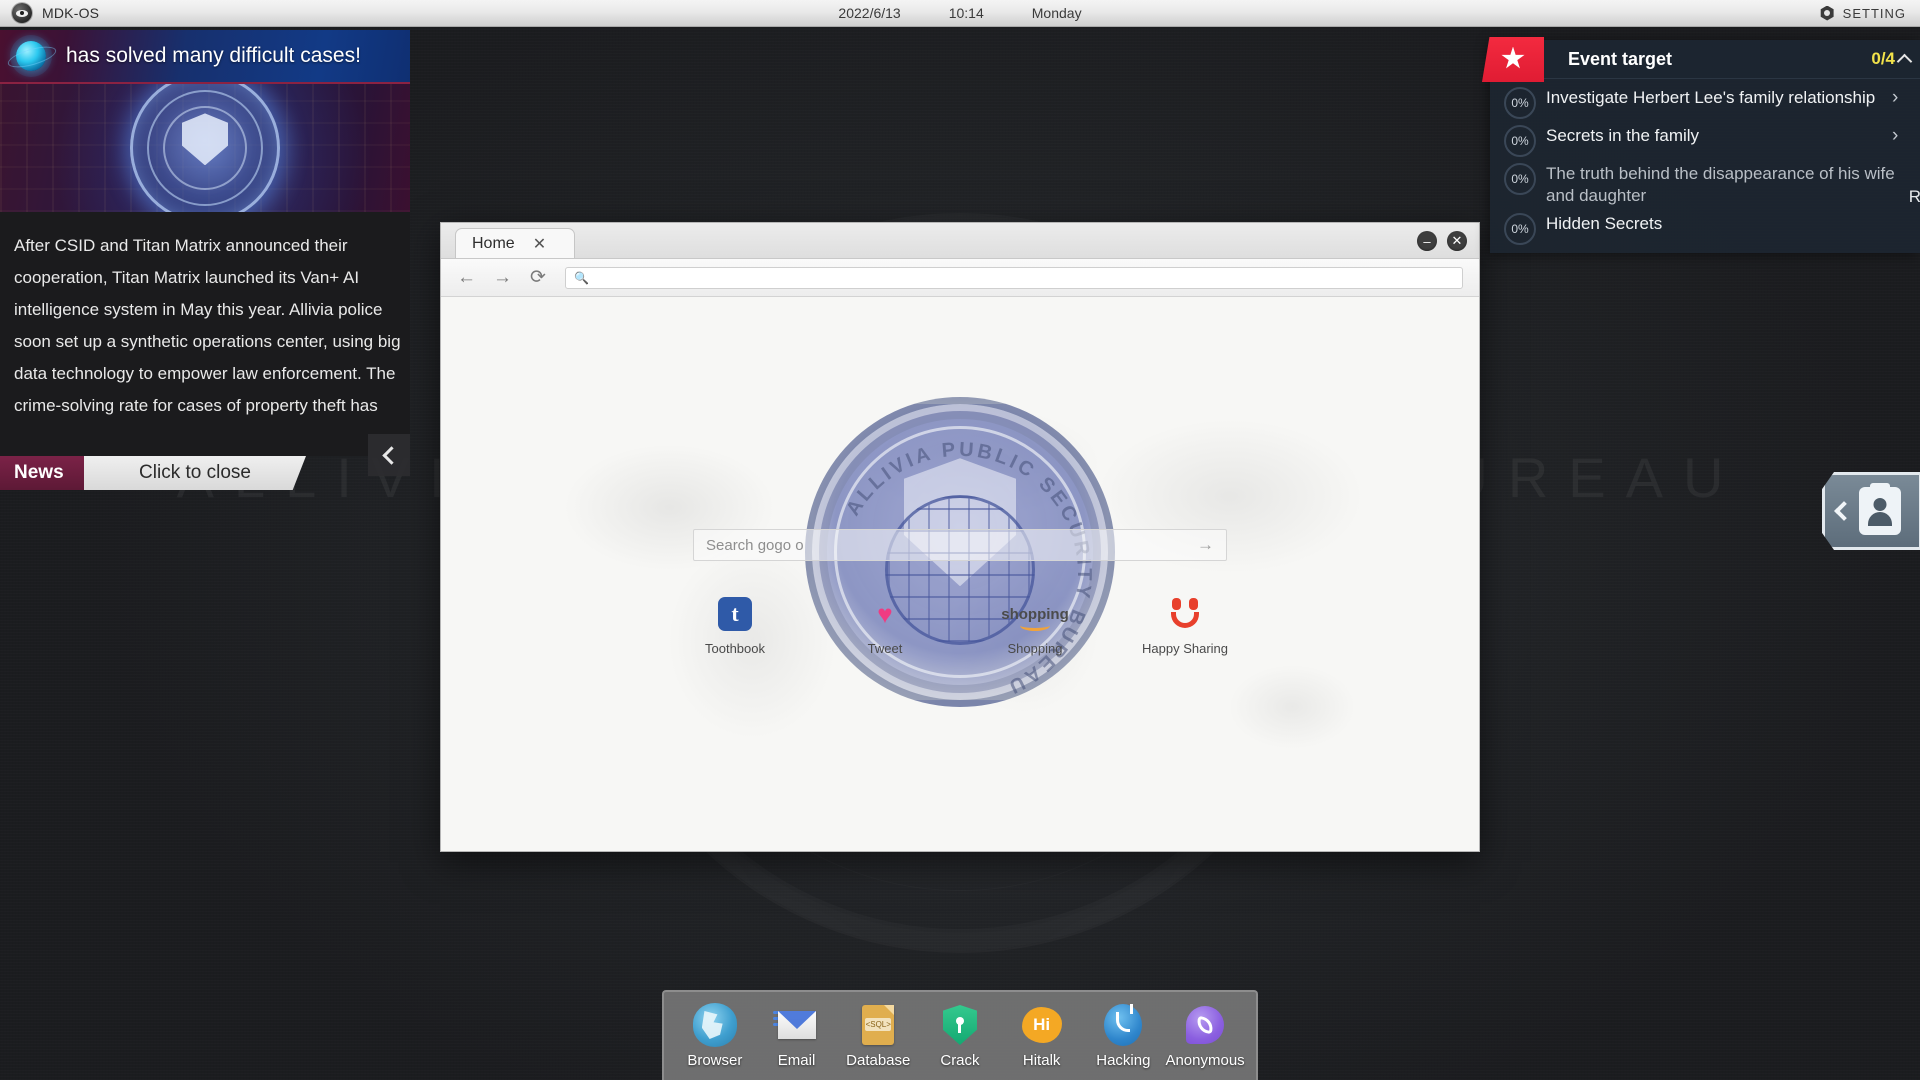 Image resolution: width=1920 pixels, height=1080 pixels. What do you see at coordinates (960, 241) in the screenshot?
I see `browser-tab-bar: Home ✕ – ✕` at bounding box center [960, 241].